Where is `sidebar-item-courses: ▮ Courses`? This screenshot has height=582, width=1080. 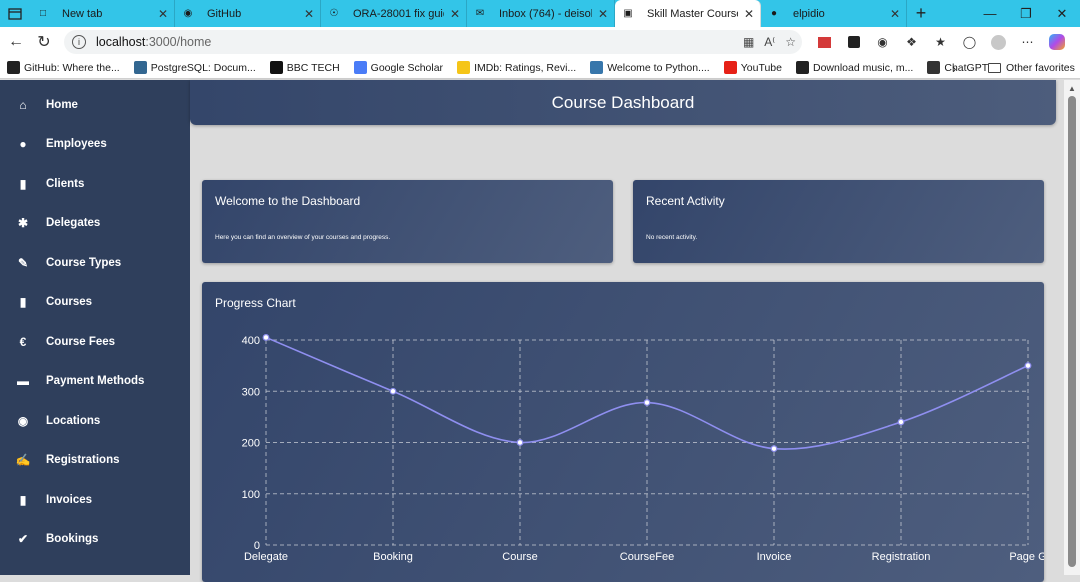
sidebar-item-courses: ▮ Courses is located at coordinates (95, 302).